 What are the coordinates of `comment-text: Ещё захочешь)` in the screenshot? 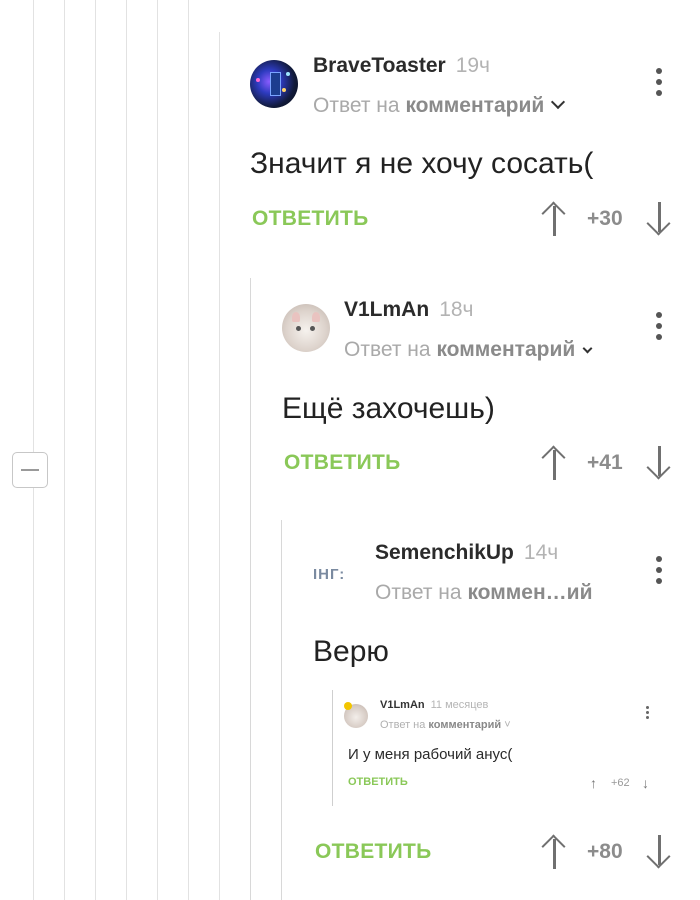 It's located at (388, 408).